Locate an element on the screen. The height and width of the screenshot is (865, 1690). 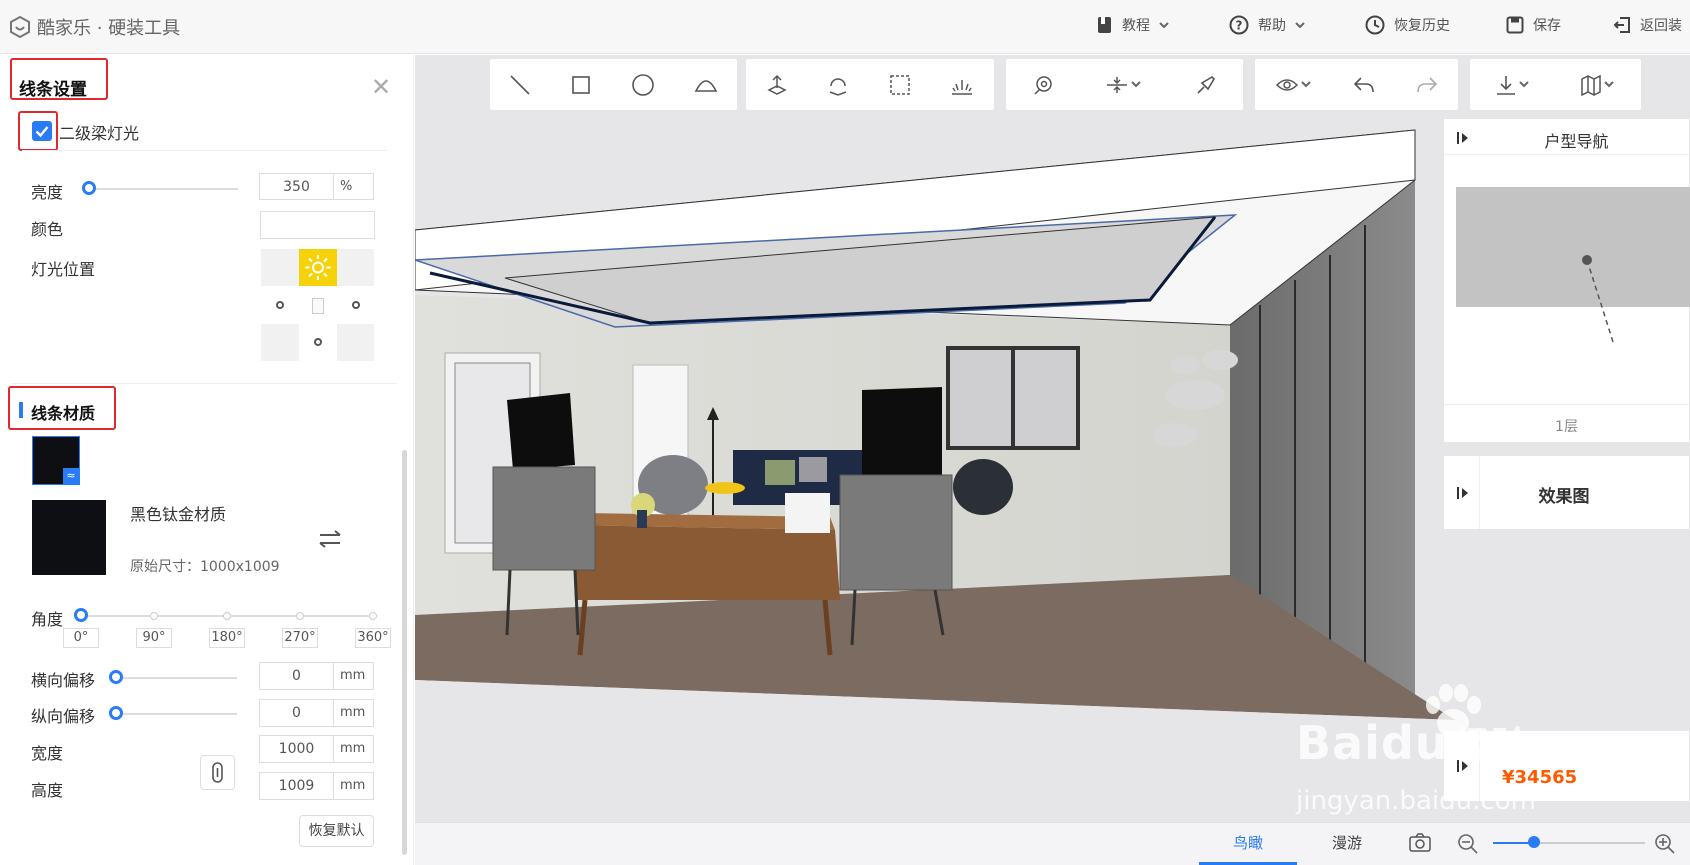
help-menu: ? 帮助 is located at coordinates (1267, 25).